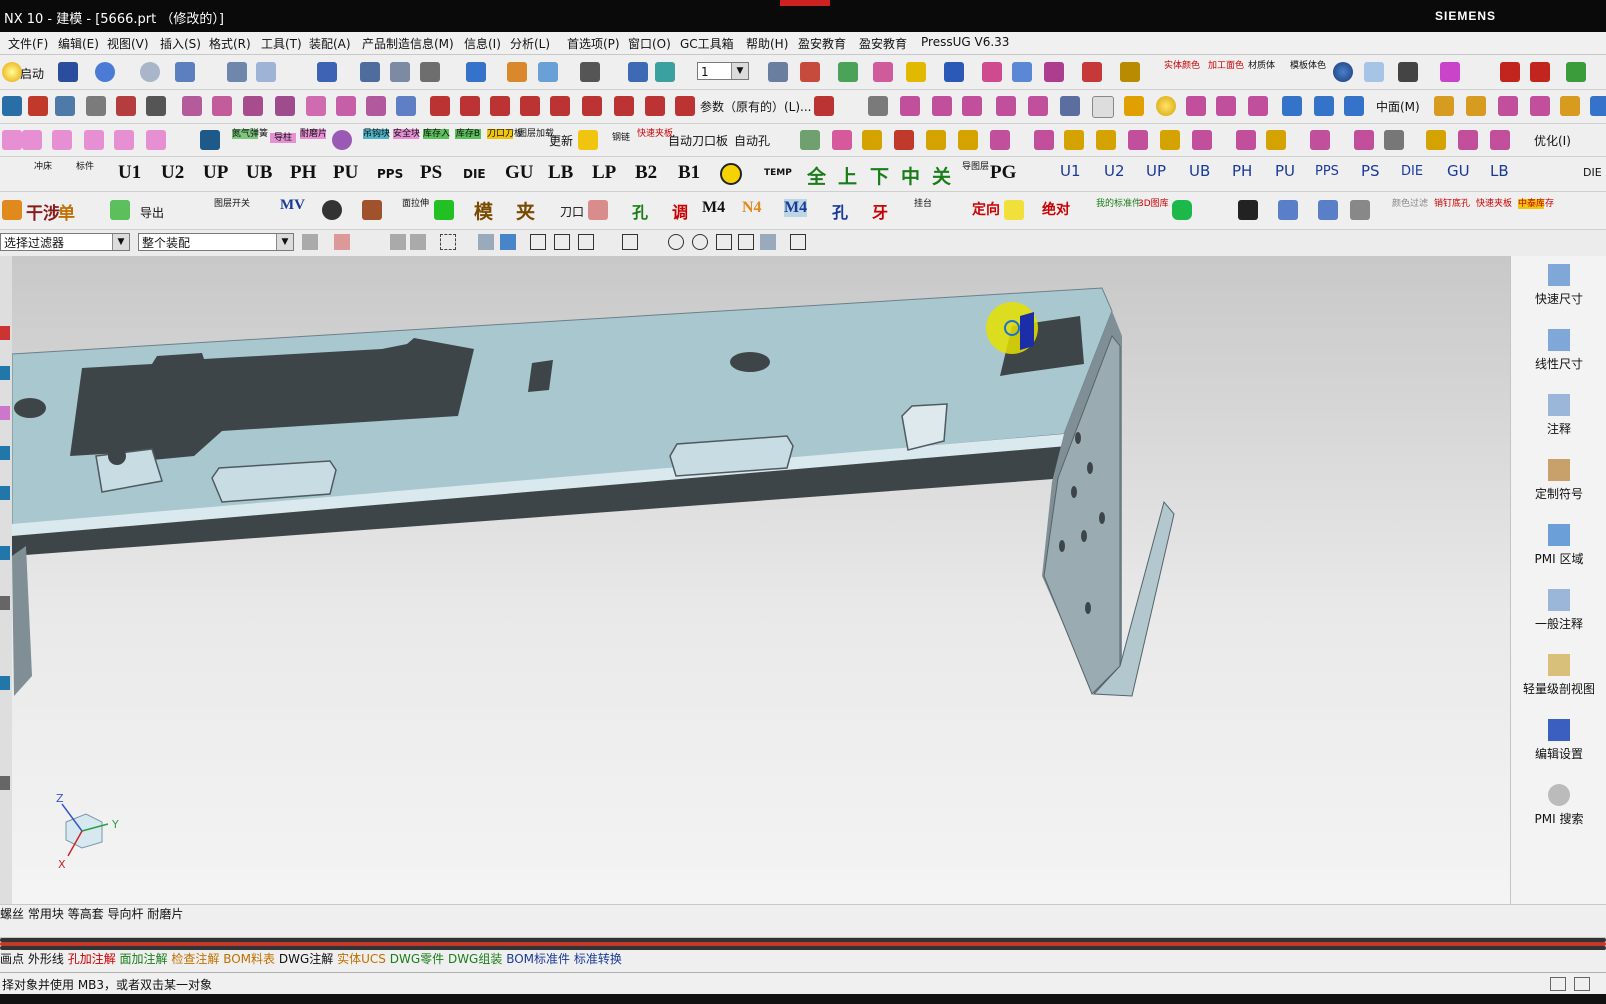  I want to click on outline-line-button: 外形线, so click(46, 959).